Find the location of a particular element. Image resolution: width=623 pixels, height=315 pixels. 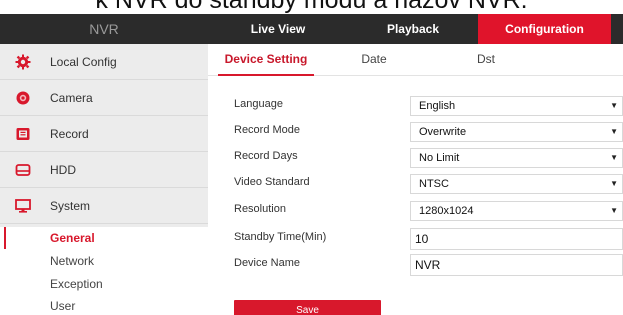

tab-dst: Dst is located at coordinates (486, 60).